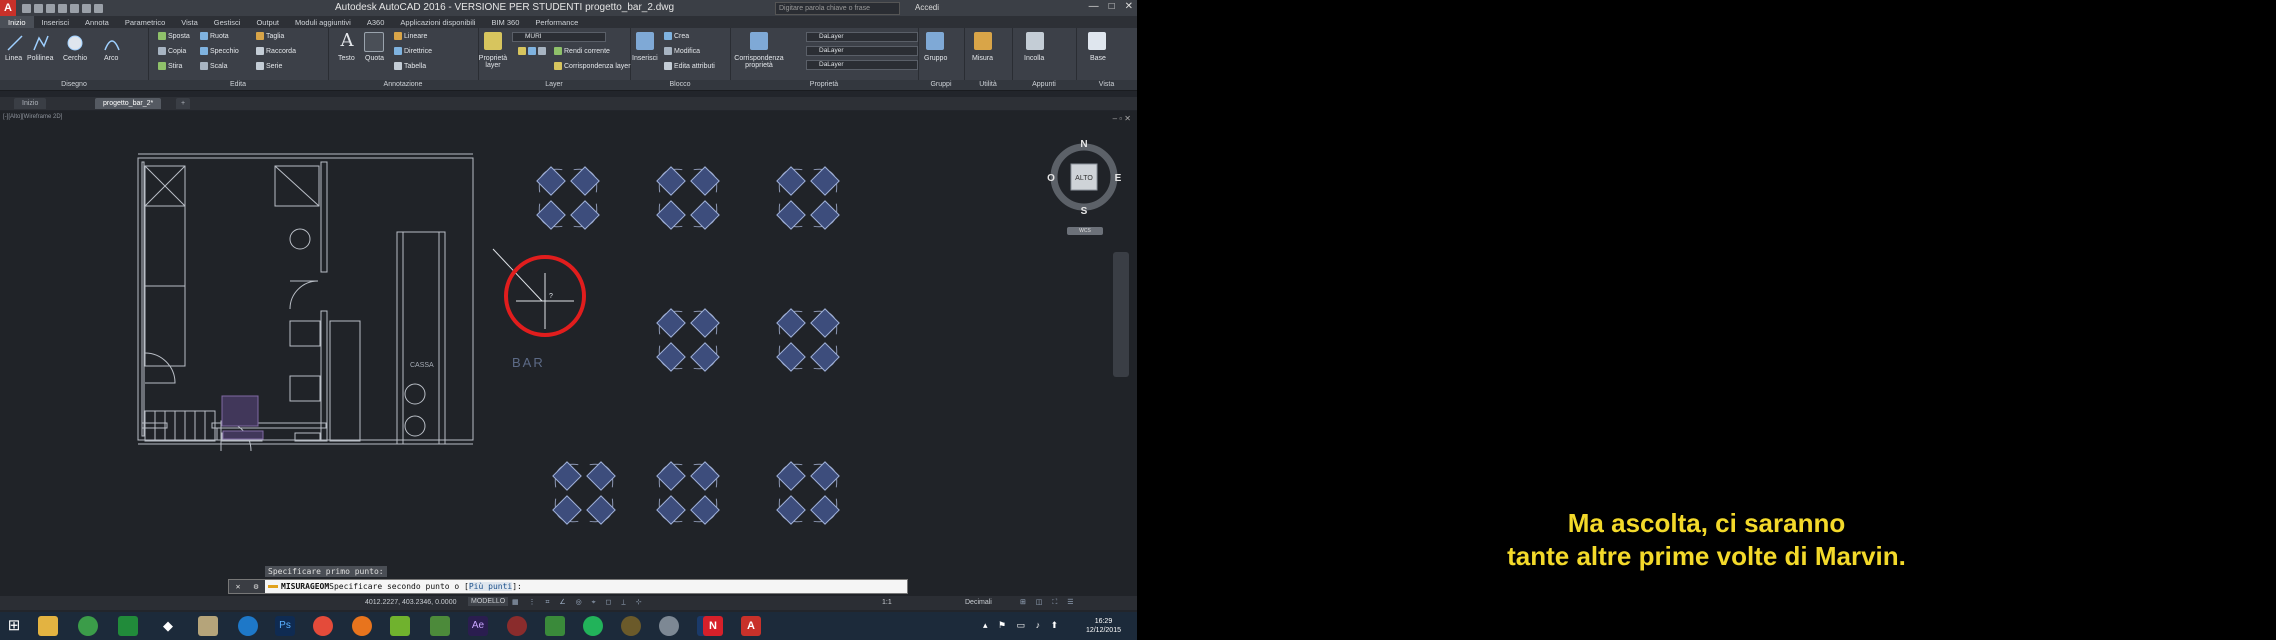 This screenshot has width=2276, height=640. Describe the element at coordinates (713, 626) in the screenshot. I see `netflix-icon: N` at that location.